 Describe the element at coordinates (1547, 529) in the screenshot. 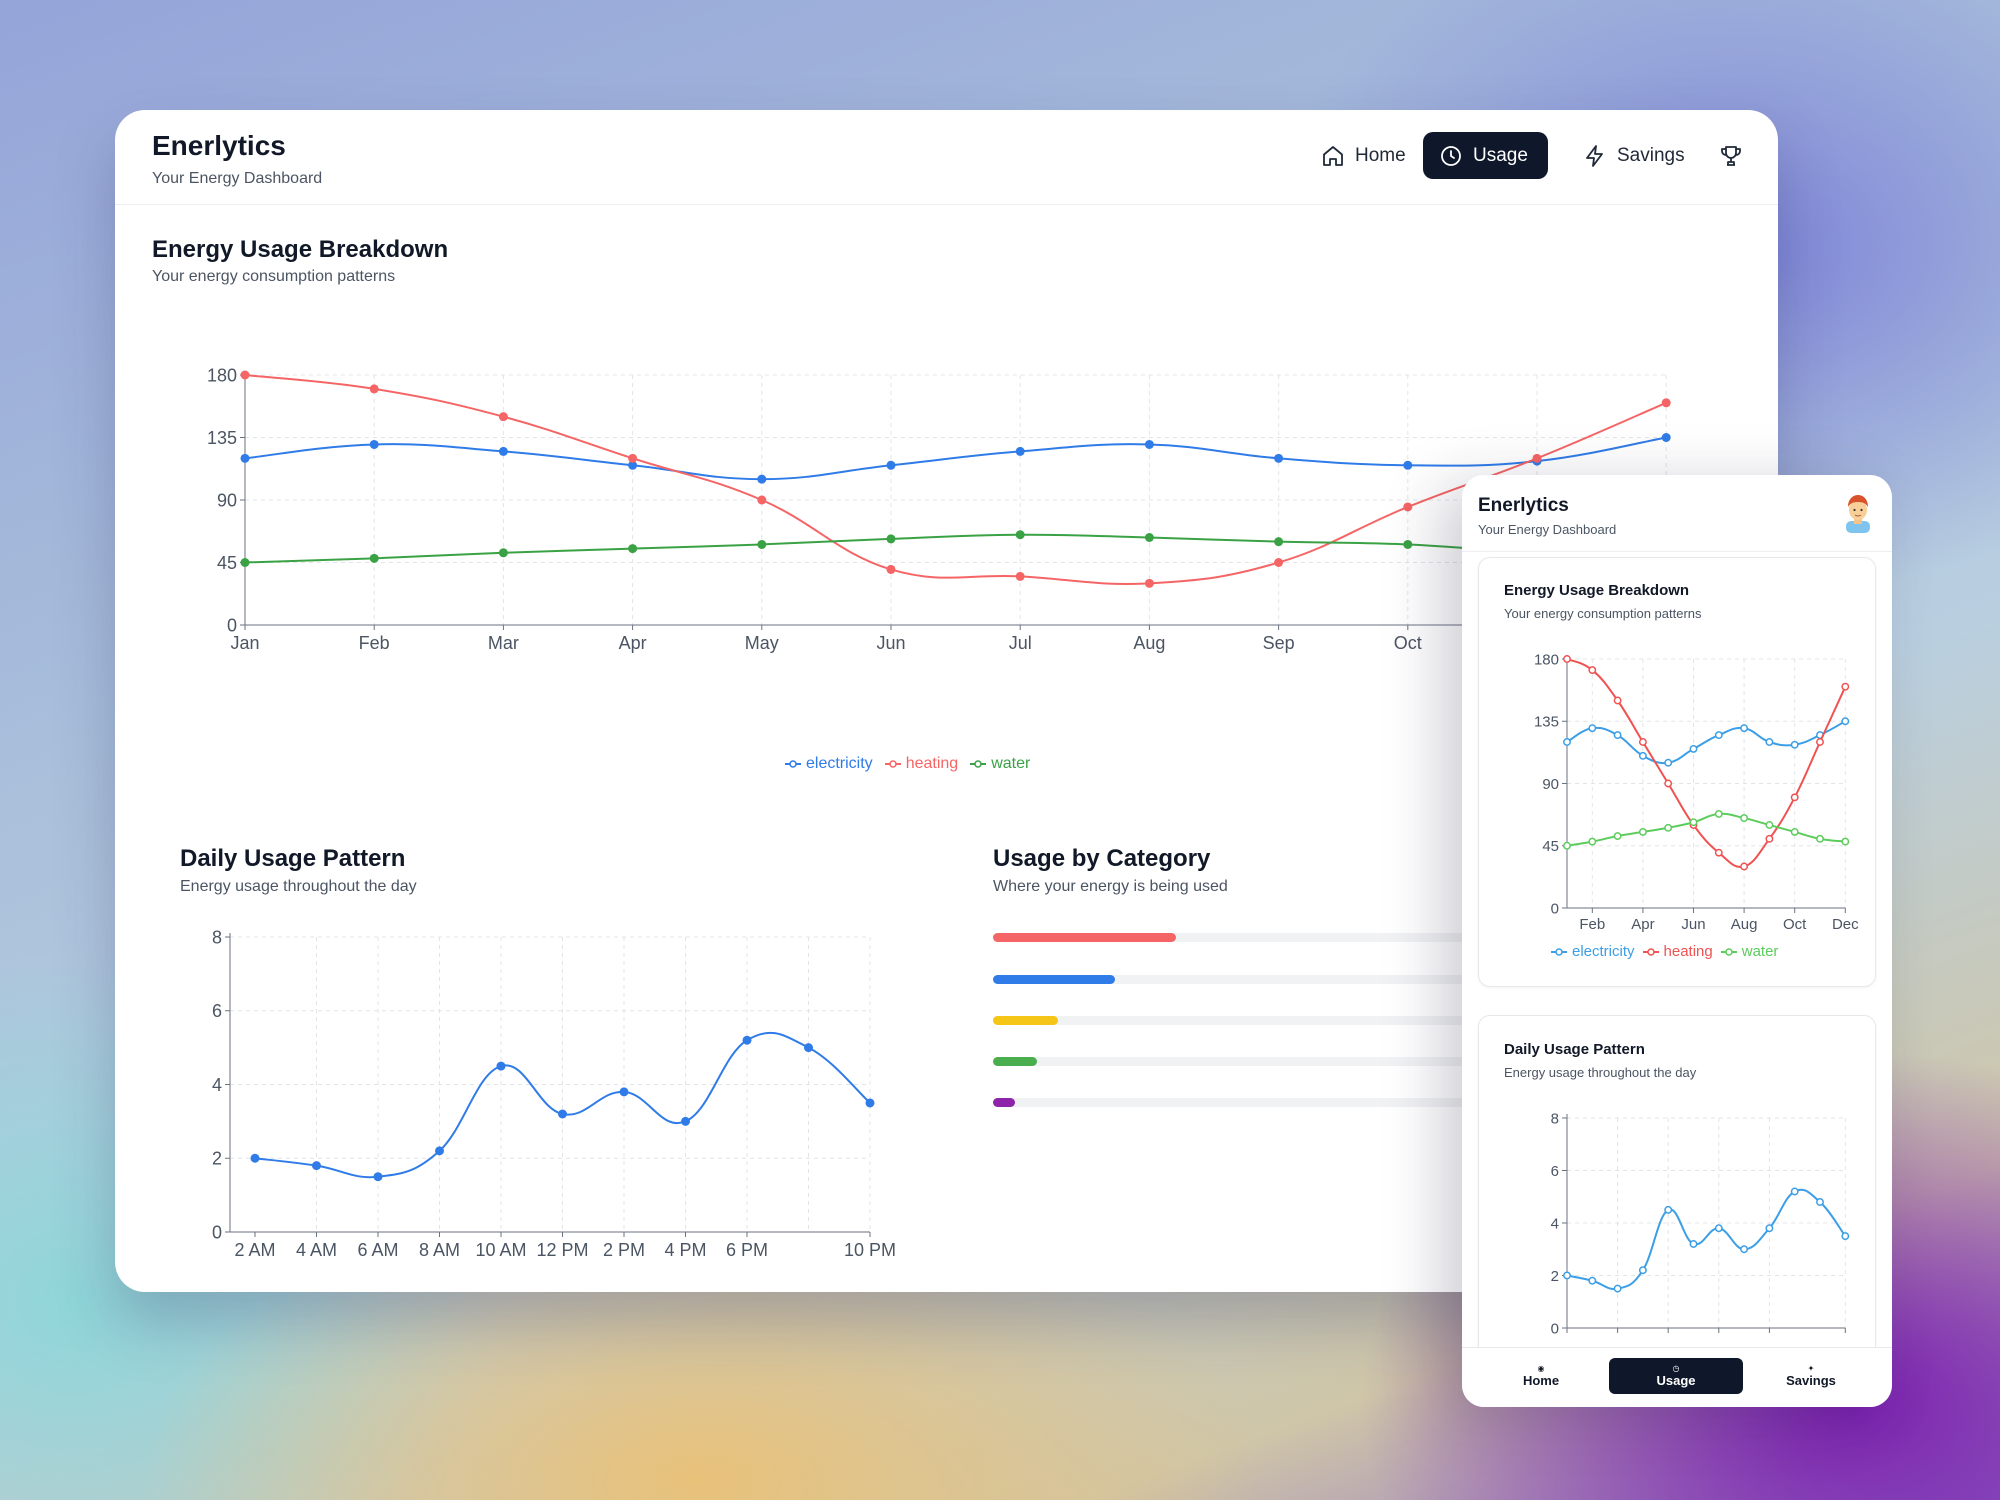

I see `mobile-app-tagline: Your Energy Dashboard` at that location.